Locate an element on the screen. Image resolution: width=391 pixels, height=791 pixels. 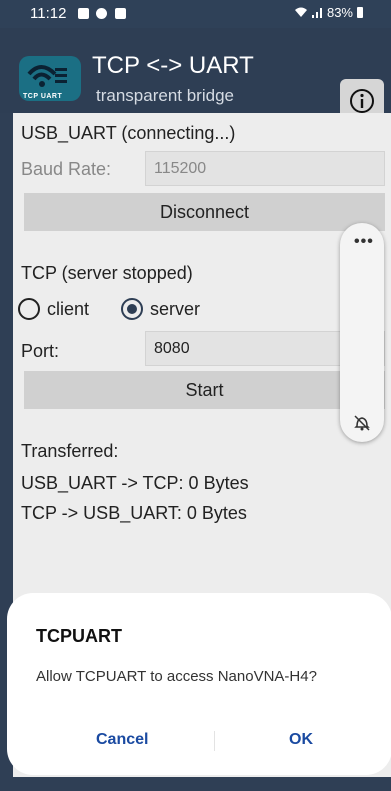
client-radio is located at coordinates (29, 309).